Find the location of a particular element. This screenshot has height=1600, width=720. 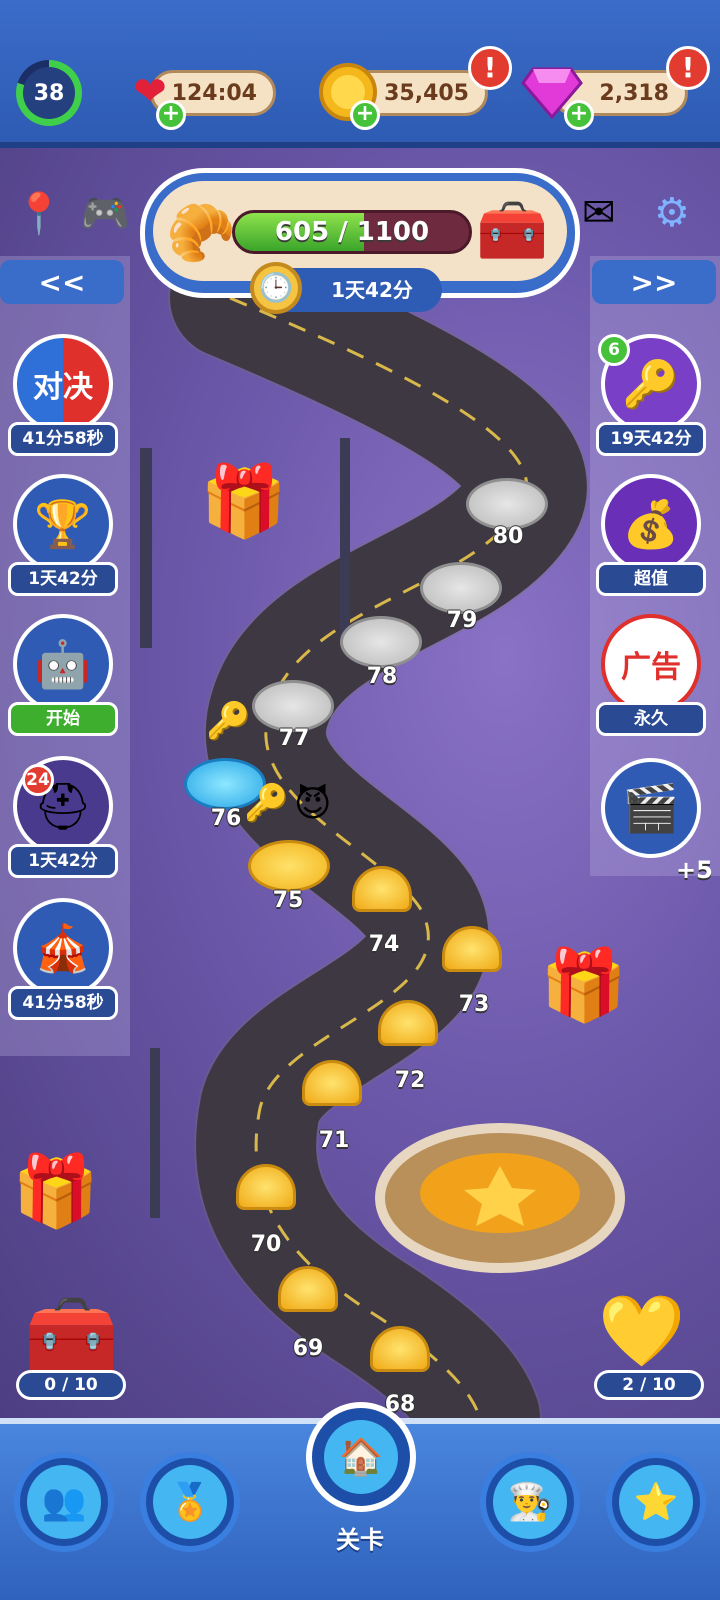

left-arrow-label: << is located at coordinates (62, 282).